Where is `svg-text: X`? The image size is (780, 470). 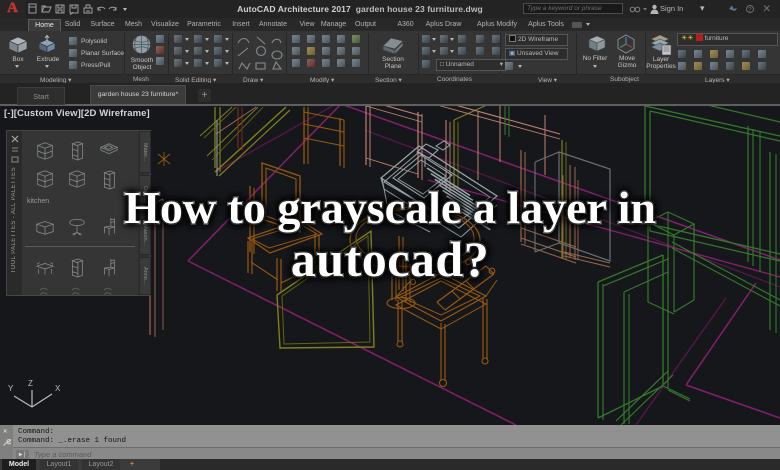 svg-text: X is located at coordinates (58, 388).